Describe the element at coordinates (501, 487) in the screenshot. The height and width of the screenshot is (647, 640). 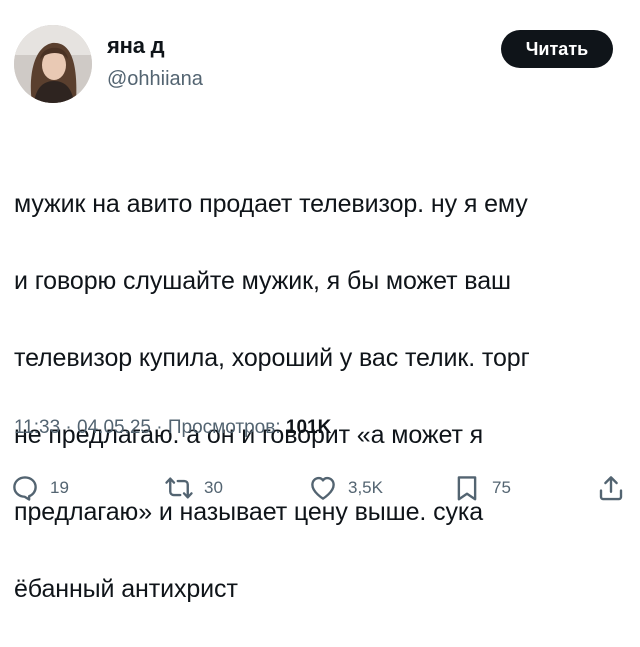
I see `bookmark-count: 75` at that location.